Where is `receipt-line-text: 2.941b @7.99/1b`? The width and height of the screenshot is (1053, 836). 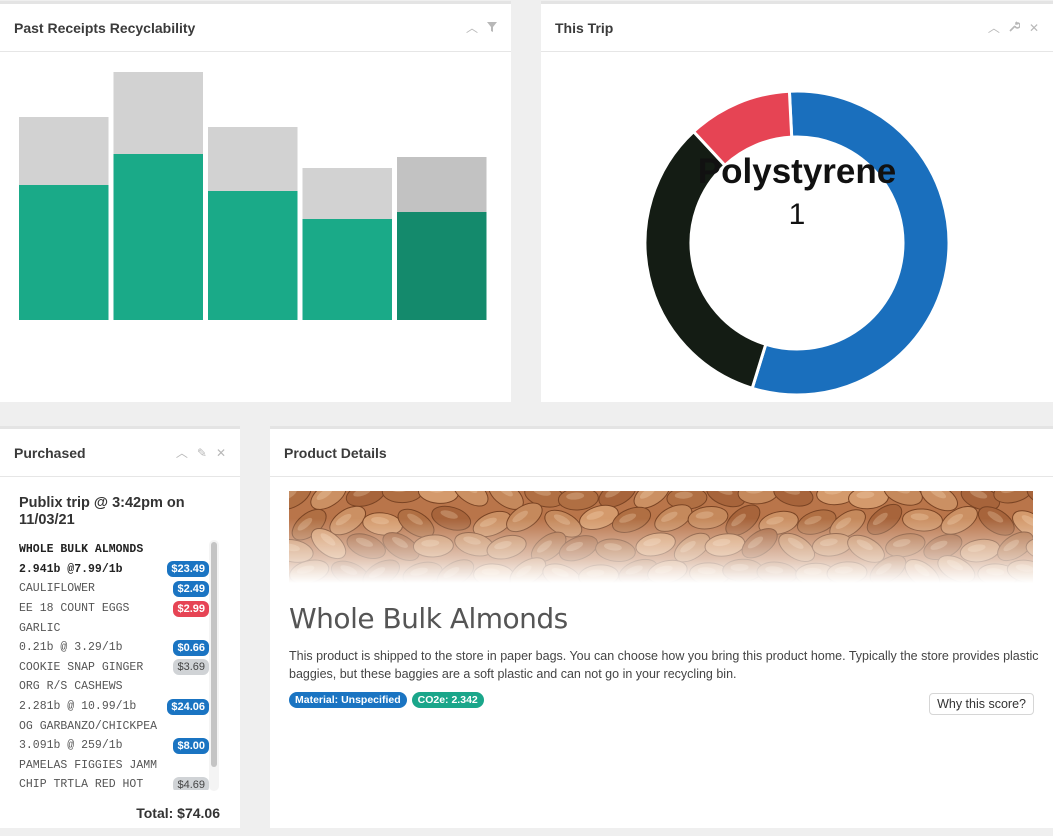 receipt-line-text: 2.941b @7.99/1b is located at coordinates (71, 569).